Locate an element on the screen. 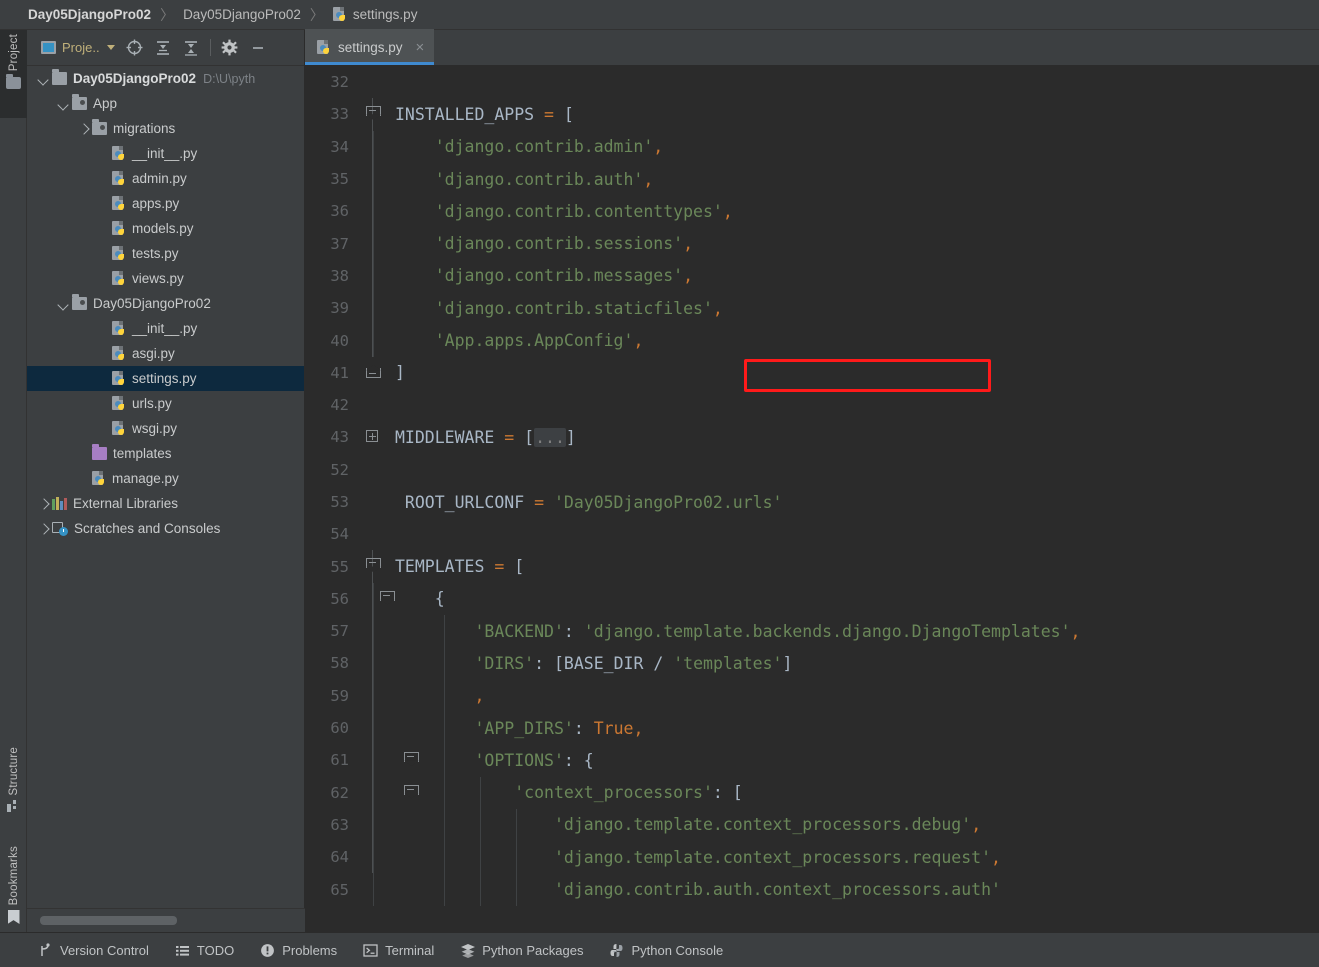 This screenshot has height=967, width=1319. tab-settings-py: settings.py × is located at coordinates (370, 47).